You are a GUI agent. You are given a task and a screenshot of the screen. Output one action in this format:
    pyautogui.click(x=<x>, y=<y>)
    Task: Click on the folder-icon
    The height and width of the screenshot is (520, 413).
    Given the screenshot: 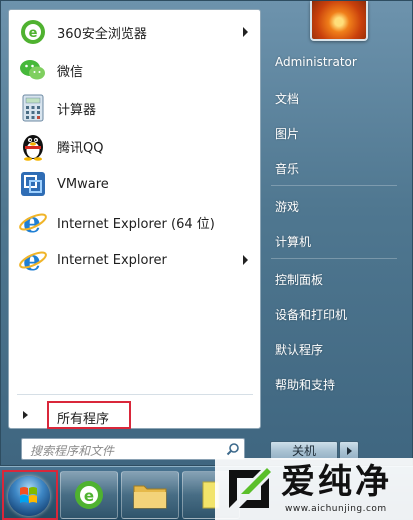 What is the action you would take?
    pyautogui.click(x=150, y=497)
    